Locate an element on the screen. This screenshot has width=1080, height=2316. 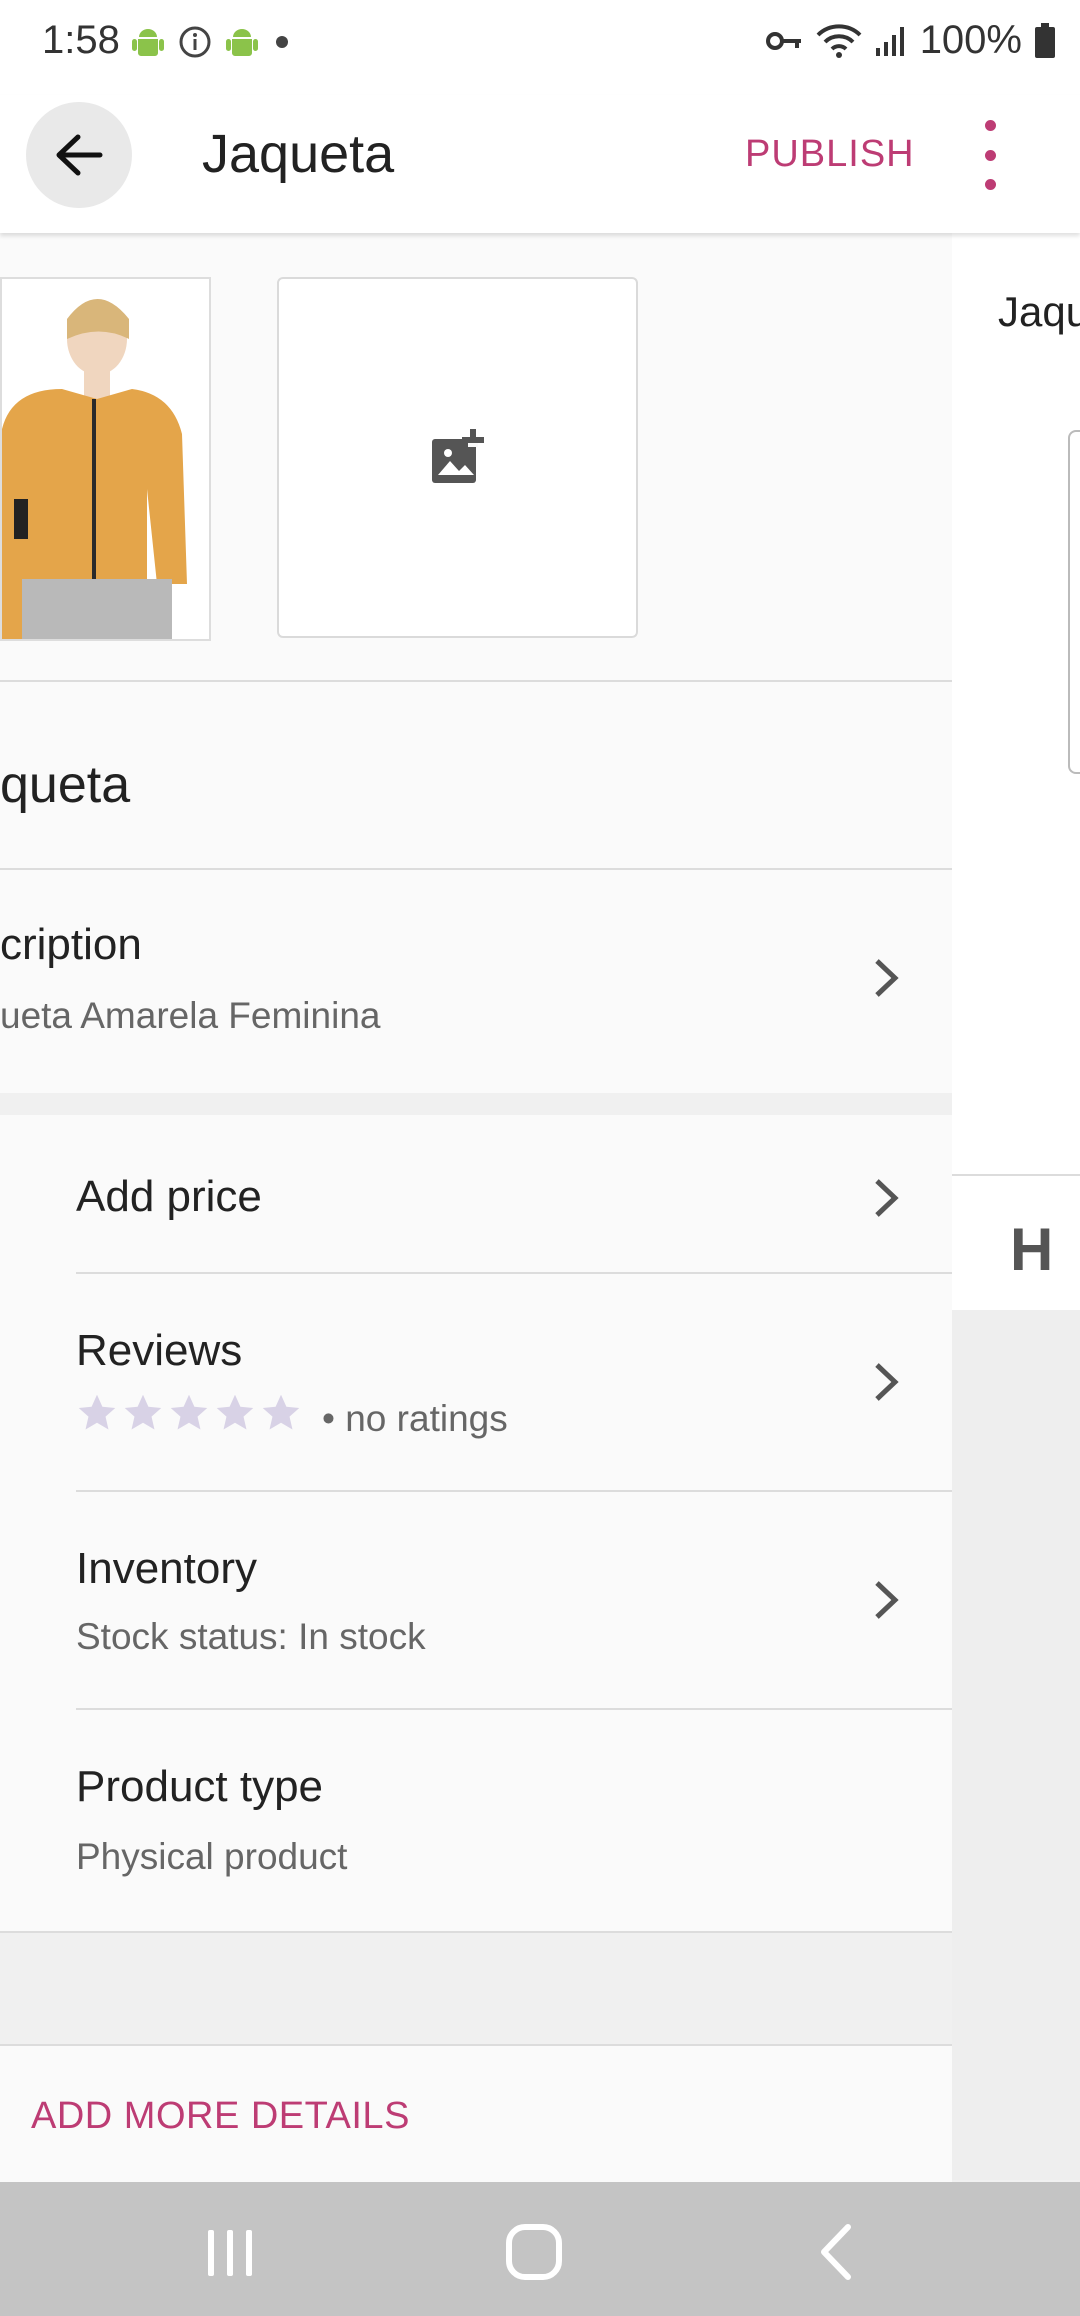
battery-icon is located at coordinates (1045, 40).